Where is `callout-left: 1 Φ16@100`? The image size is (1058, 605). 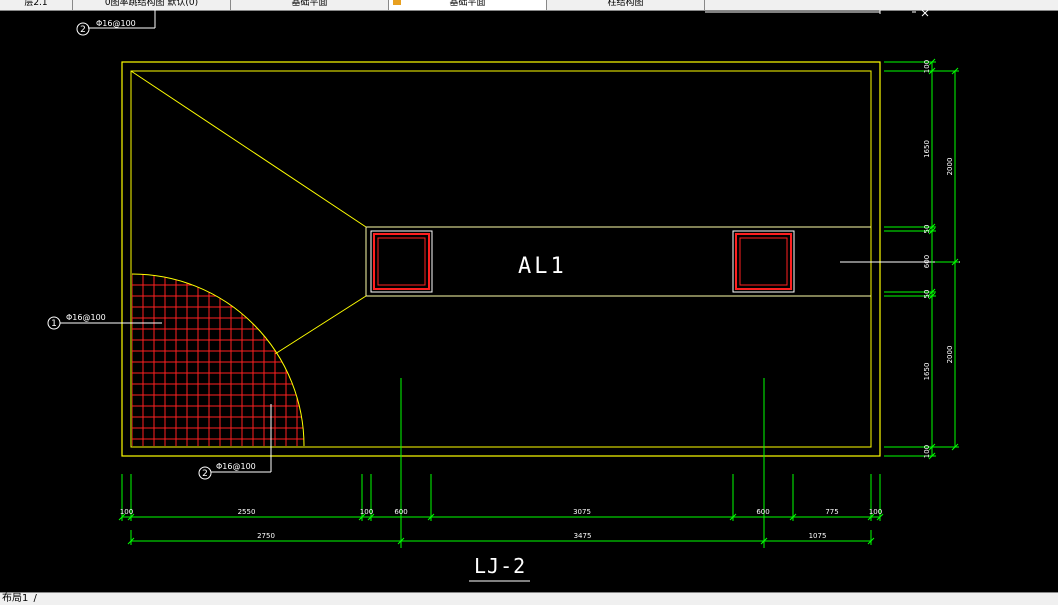 callout-left: 1 Φ16@100 is located at coordinates (104, 321).